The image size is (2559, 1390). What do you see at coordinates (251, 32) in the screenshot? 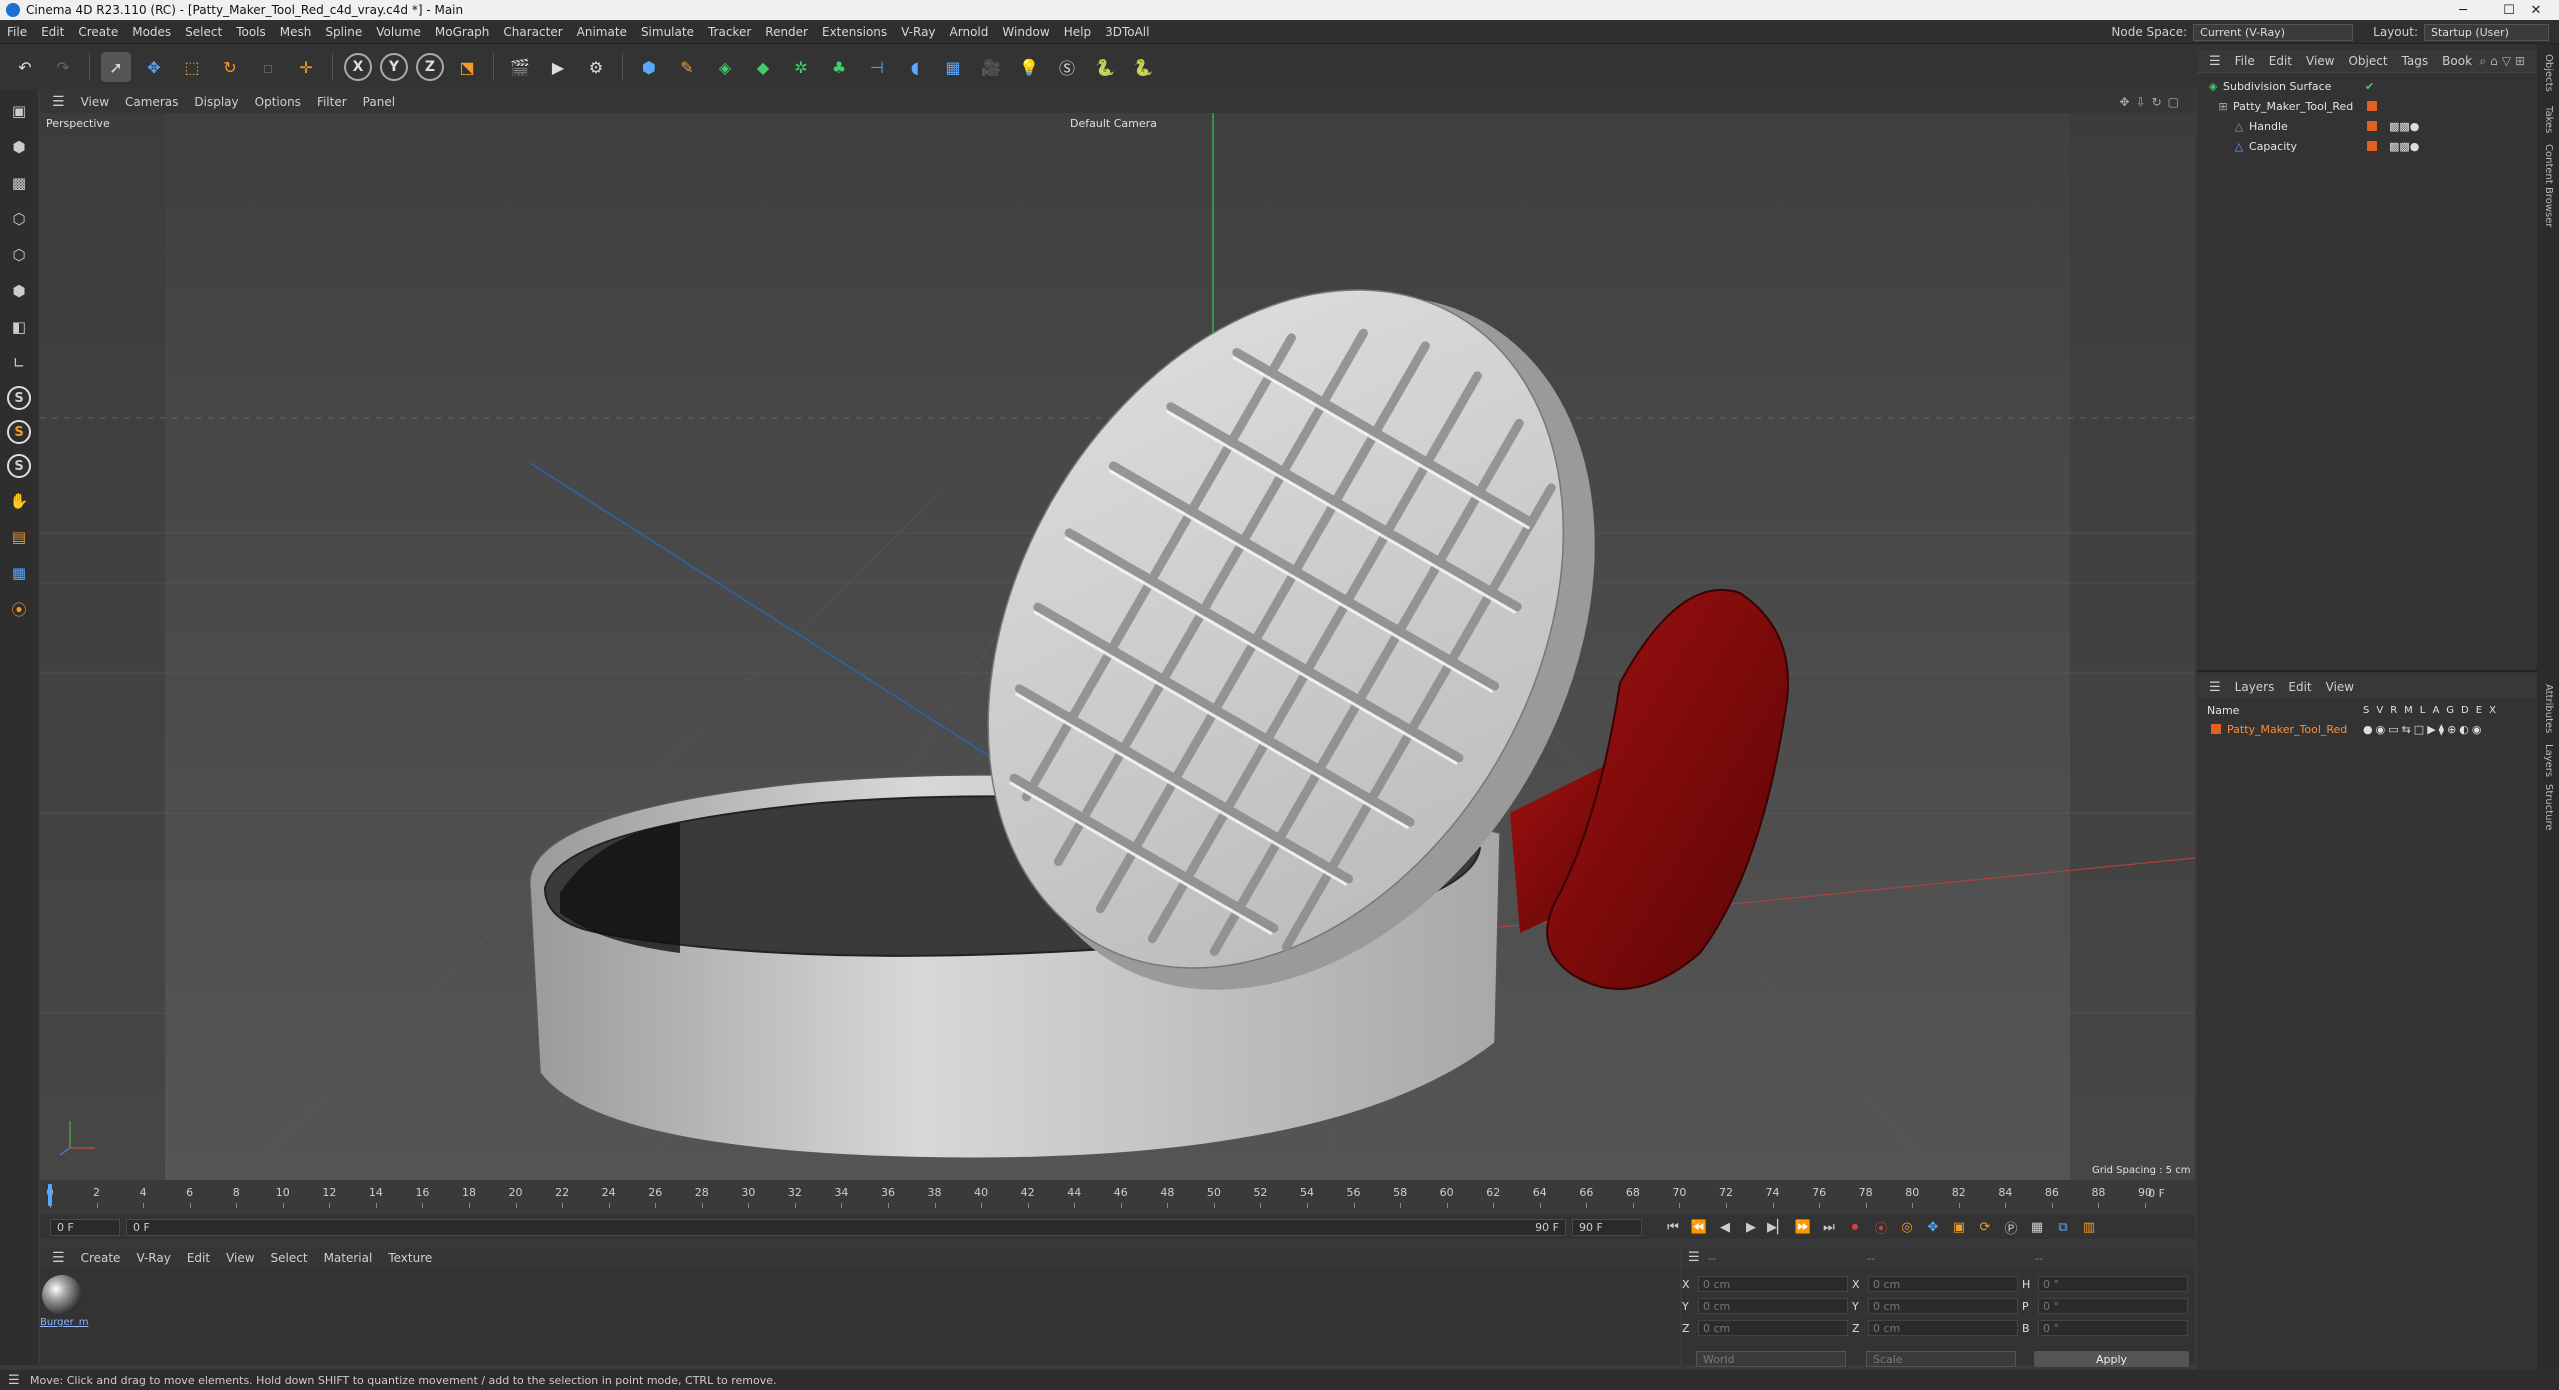
I see `menu-tools: Tools` at bounding box center [251, 32].